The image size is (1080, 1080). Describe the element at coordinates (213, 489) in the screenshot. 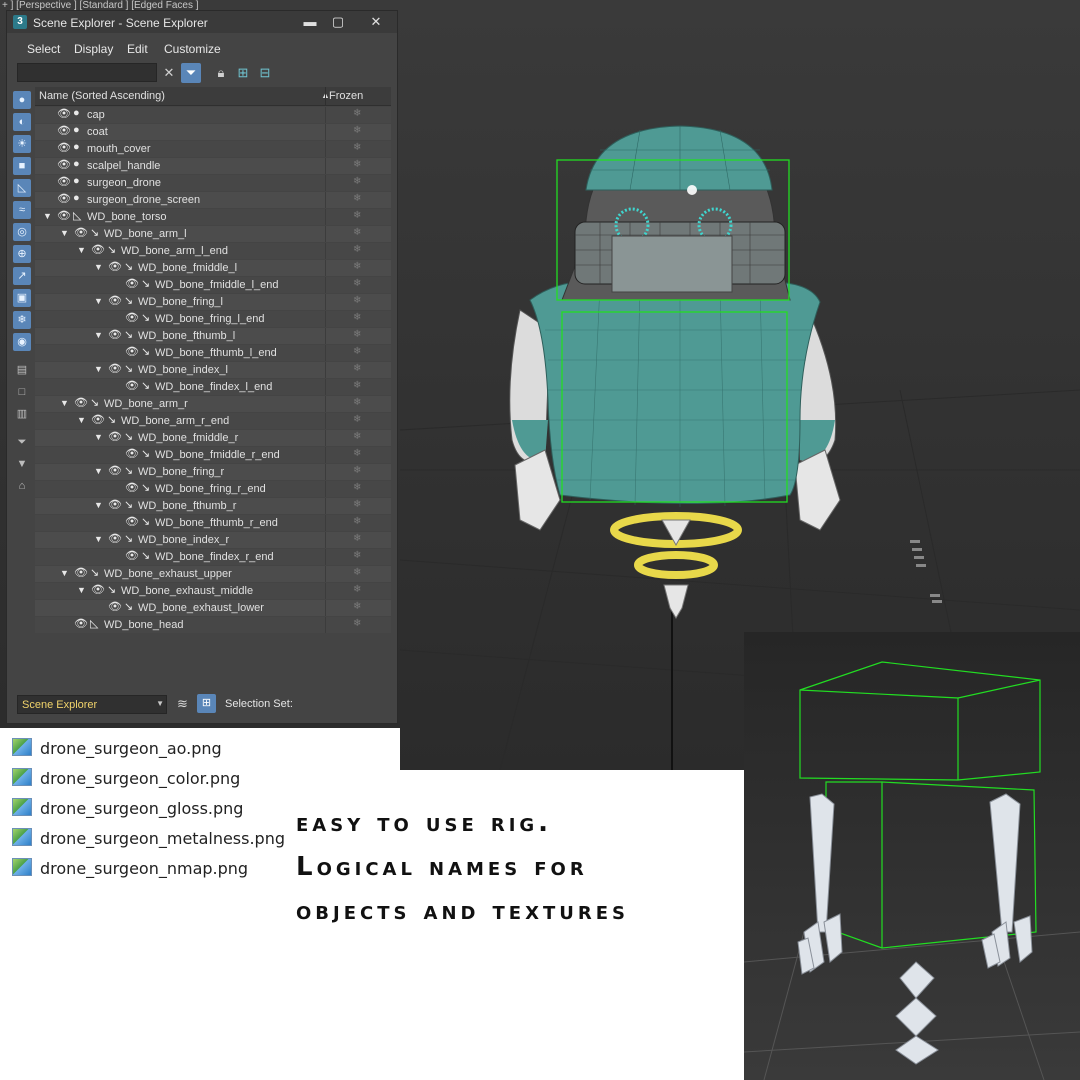

I see `tree-row: 👁︎ ↘ WD_bone_fring_r_end ❄` at that location.